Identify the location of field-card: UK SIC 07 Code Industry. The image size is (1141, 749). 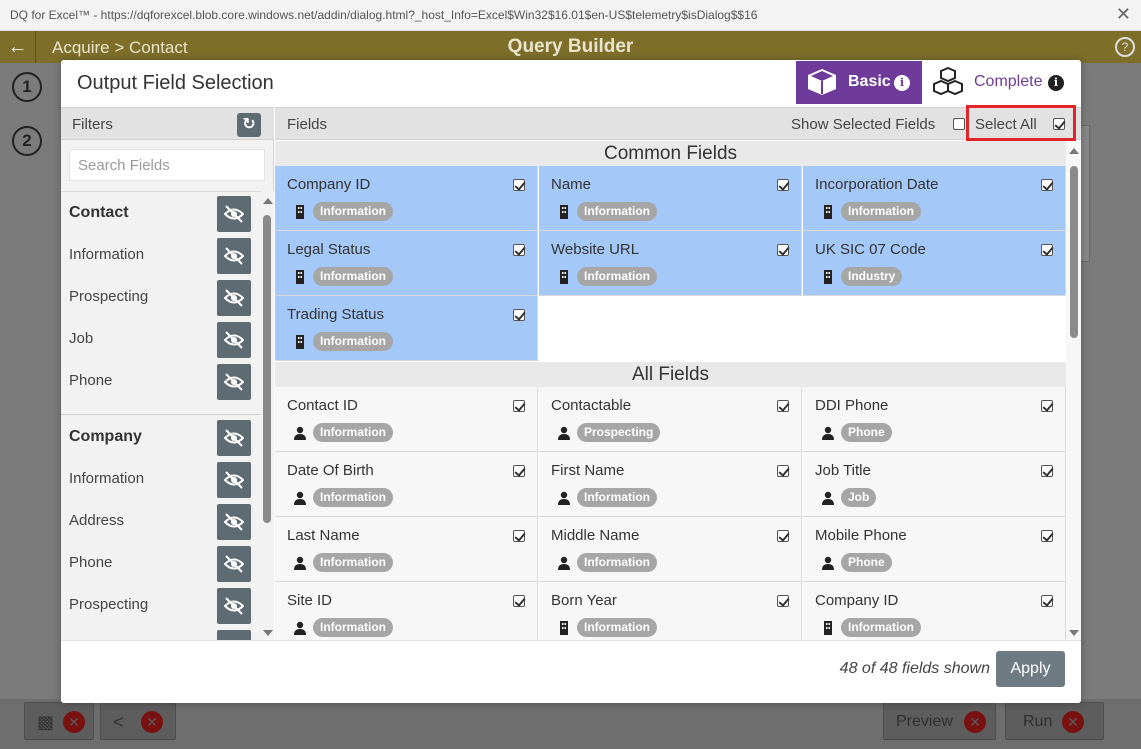
(934, 263).